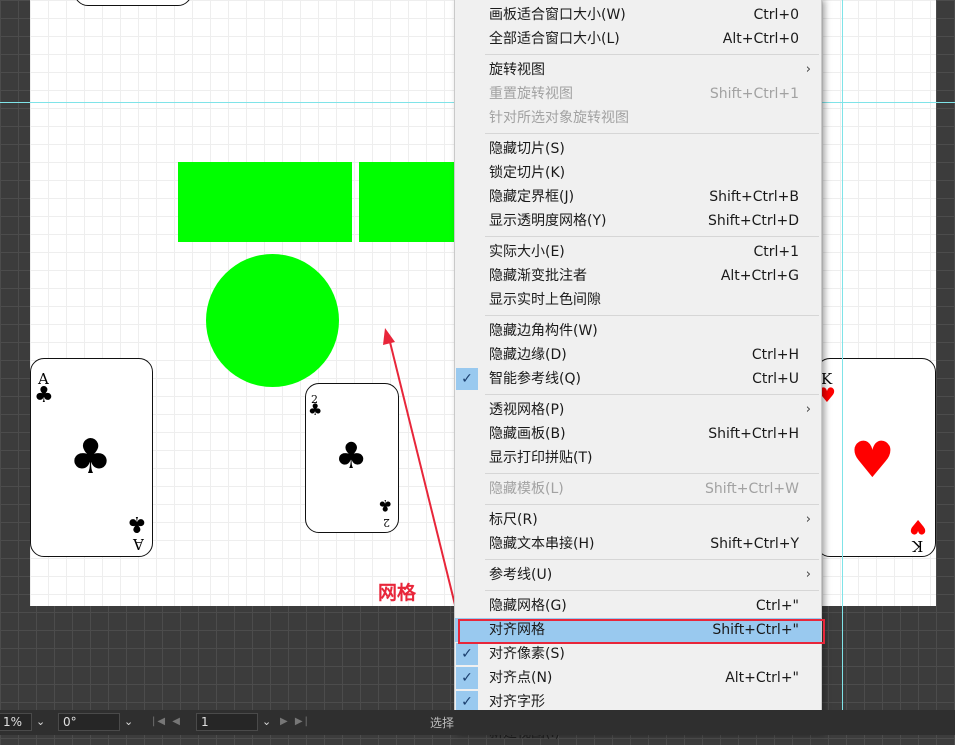 The image size is (955, 745). I want to click on rotation-value: 0°, so click(70, 722).